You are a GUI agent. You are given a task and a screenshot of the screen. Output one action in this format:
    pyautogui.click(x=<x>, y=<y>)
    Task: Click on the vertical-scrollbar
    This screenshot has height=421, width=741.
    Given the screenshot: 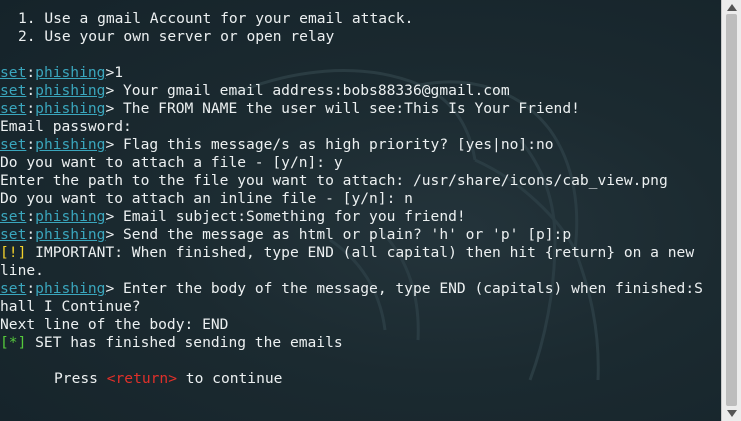 What is the action you would take?
    pyautogui.click(x=731, y=210)
    